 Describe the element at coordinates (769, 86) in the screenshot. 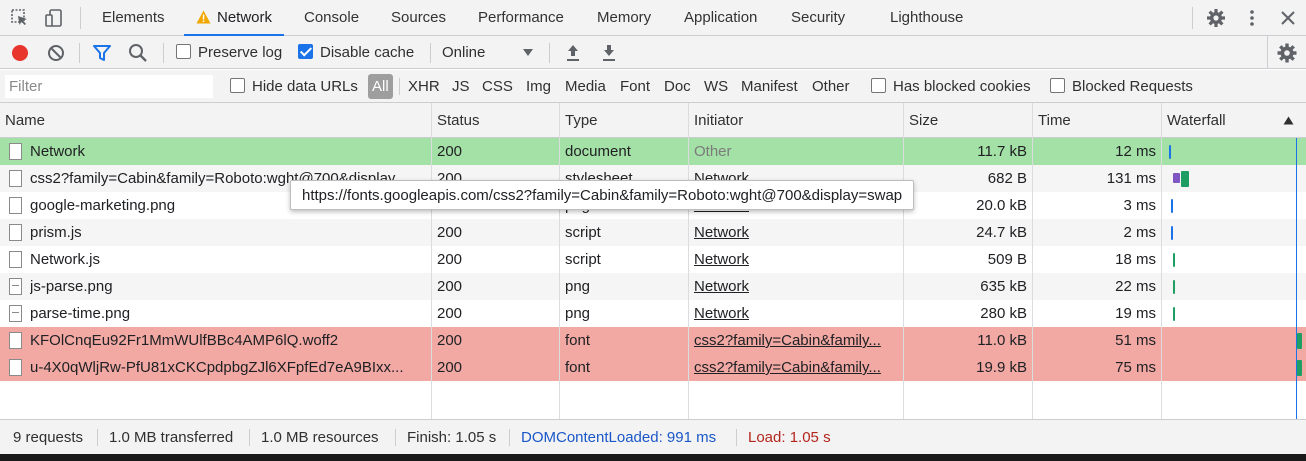

I see `filter-type-manifest: Manifest` at that location.